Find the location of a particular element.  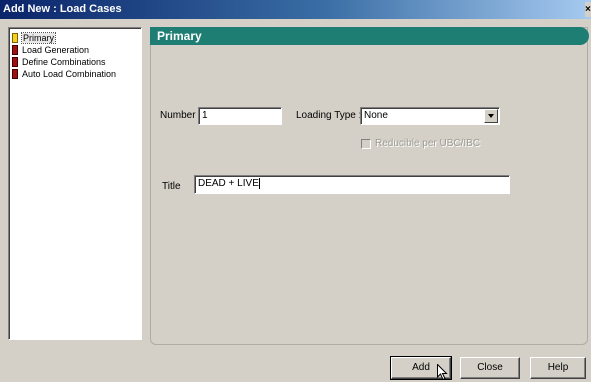

window-title: Add New : Load Cases is located at coordinates (62, 9).